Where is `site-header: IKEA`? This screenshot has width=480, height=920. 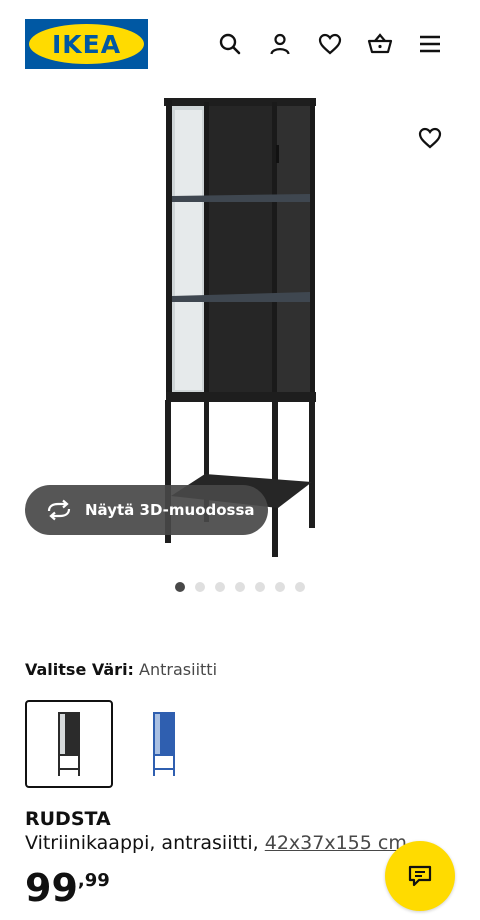
site-header: IKEA is located at coordinates (240, 45).